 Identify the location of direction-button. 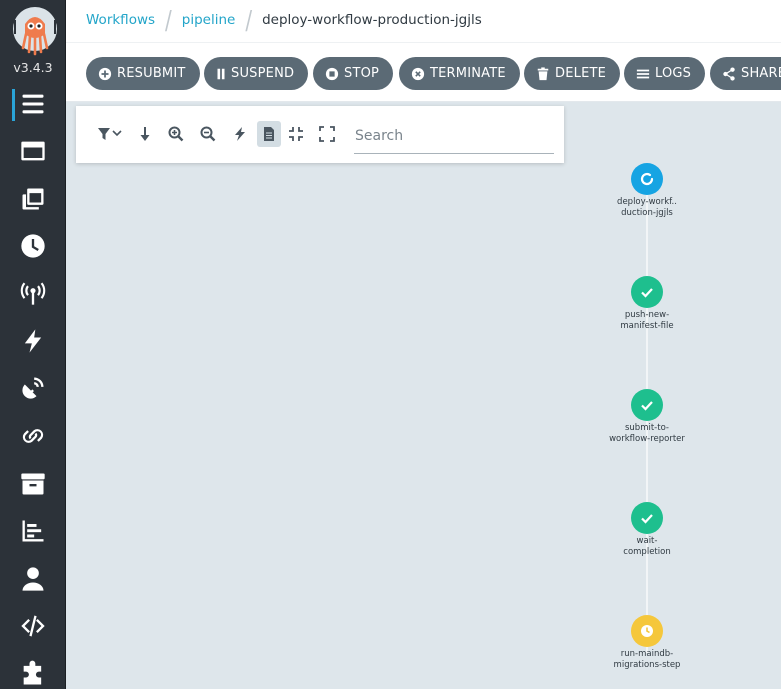
(145, 134).